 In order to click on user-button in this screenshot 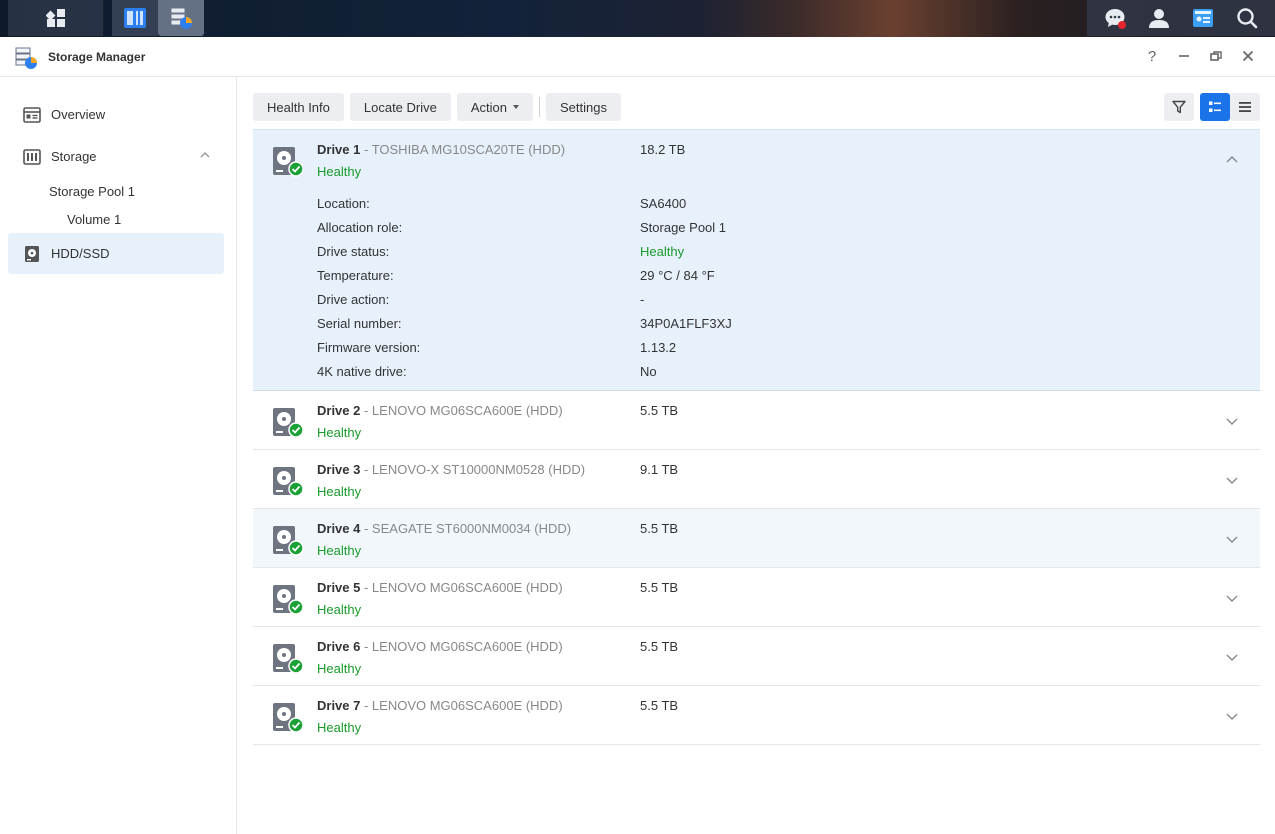, I will do `click(1159, 18)`.